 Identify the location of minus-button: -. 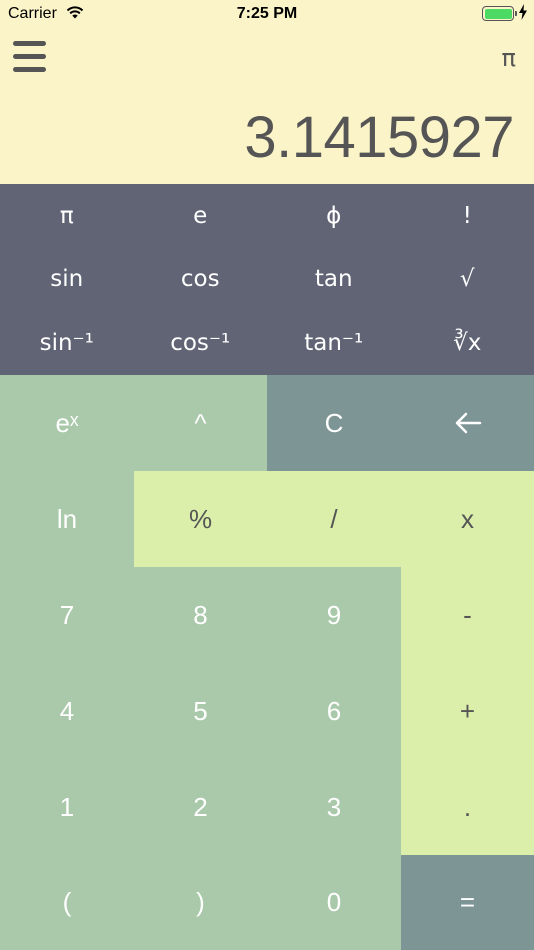
(467, 615).